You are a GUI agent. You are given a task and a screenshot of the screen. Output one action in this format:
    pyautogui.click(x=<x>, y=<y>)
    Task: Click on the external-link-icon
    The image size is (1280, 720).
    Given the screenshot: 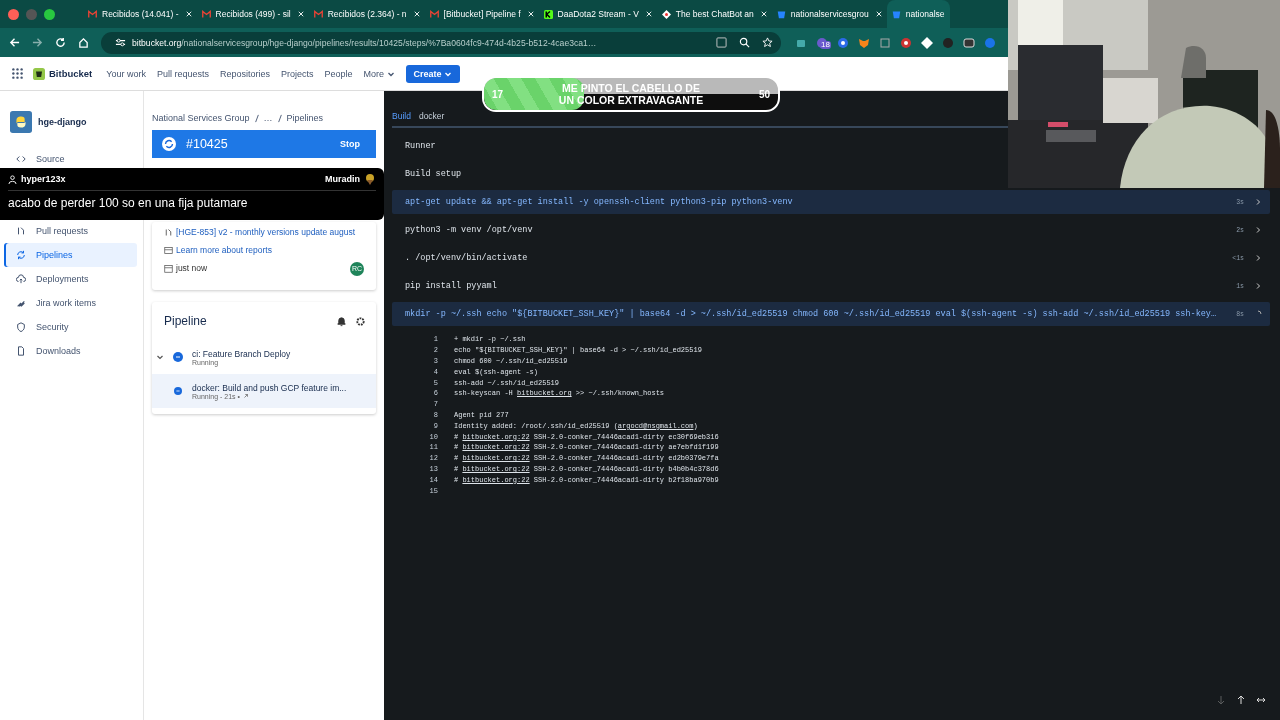 What is the action you would take?
    pyautogui.click(x=246, y=396)
    